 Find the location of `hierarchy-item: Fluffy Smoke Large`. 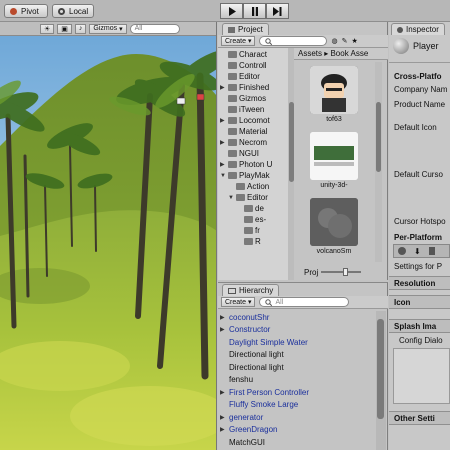

hierarchy-item: Fluffy Smoke Large is located at coordinates (297, 405).